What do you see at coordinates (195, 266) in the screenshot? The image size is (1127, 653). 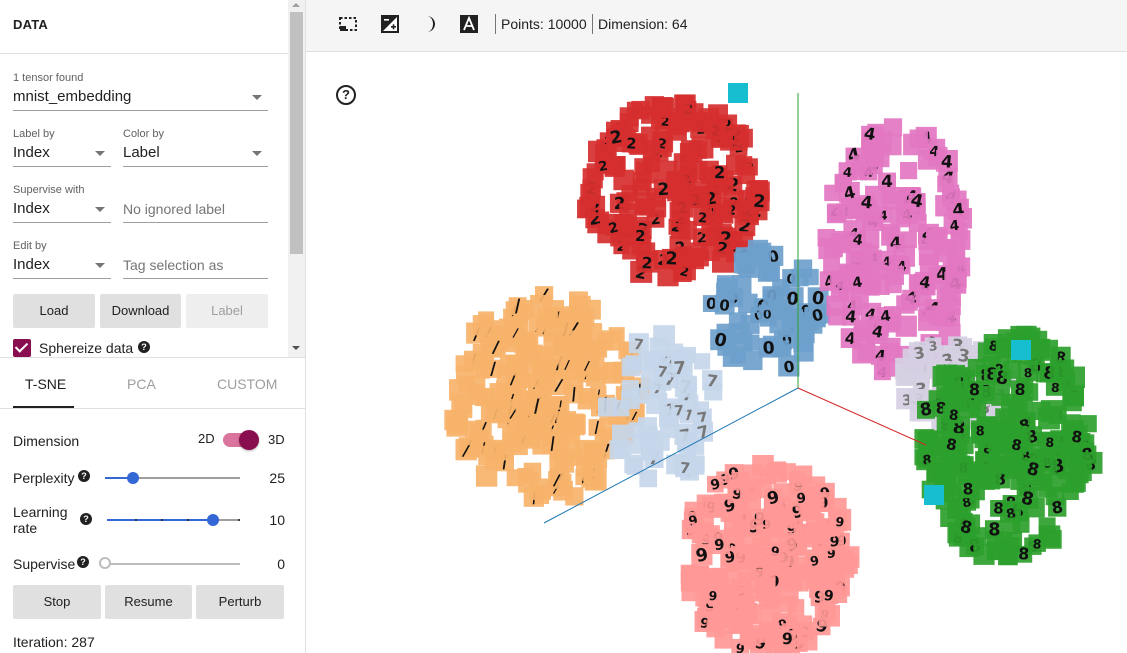 I see `tag-selection-input: Tag selection as` at bounding box center [195, 266].